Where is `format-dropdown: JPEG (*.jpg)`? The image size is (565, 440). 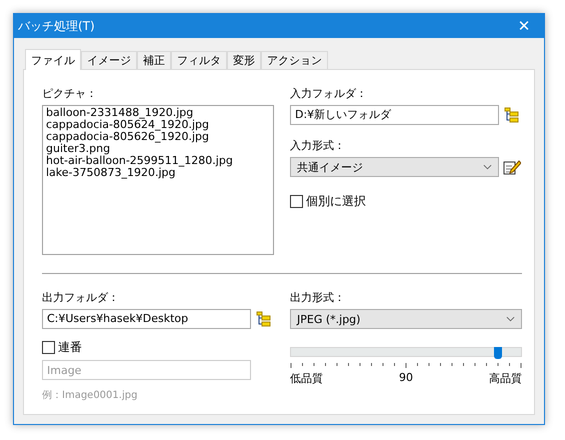 format-dropdown: JPEG (*.jpg) is located at coordinates (406, 319).